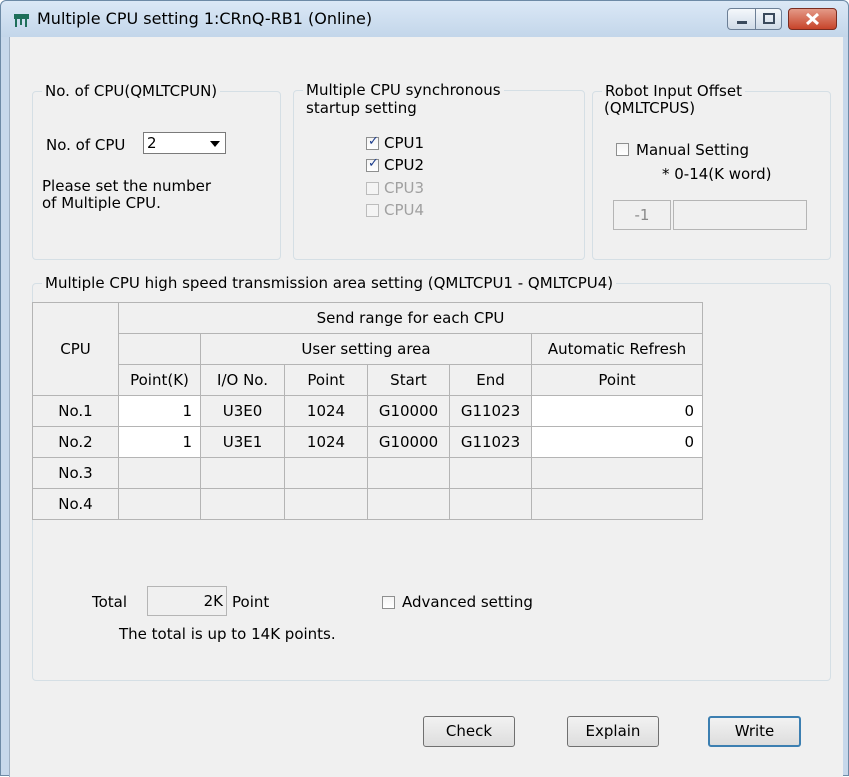  I want to click on app-icon, so click(21, 20).